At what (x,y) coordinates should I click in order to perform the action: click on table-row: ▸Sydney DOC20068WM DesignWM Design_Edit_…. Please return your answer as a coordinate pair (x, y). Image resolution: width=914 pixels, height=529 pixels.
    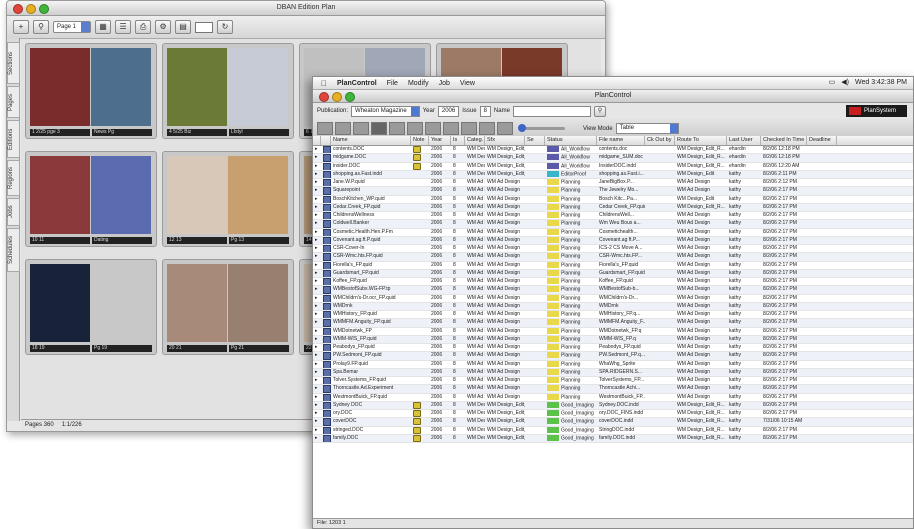
    Looking at the image, I should click on (613, 405).